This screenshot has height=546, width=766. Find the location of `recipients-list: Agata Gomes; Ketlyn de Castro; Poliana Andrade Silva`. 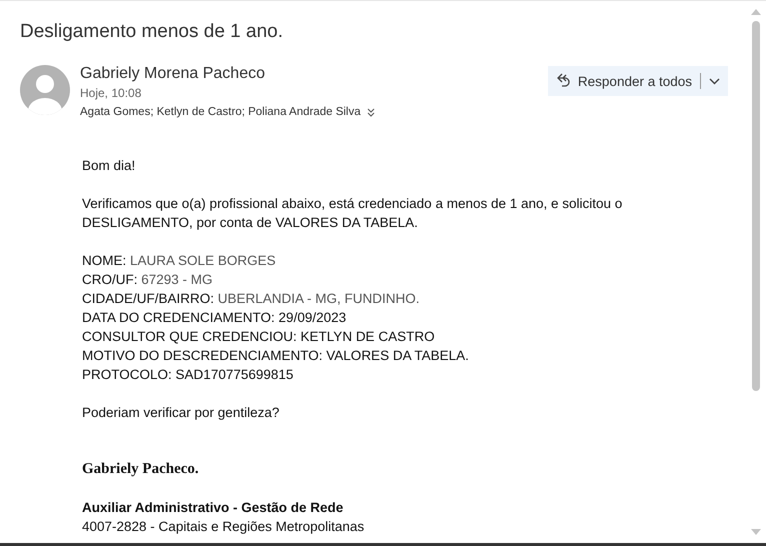

recipients-list: Agata Gomes; Ketlyn de Castro; Poliana Andrade Silva is located at coordinates (220, 112).